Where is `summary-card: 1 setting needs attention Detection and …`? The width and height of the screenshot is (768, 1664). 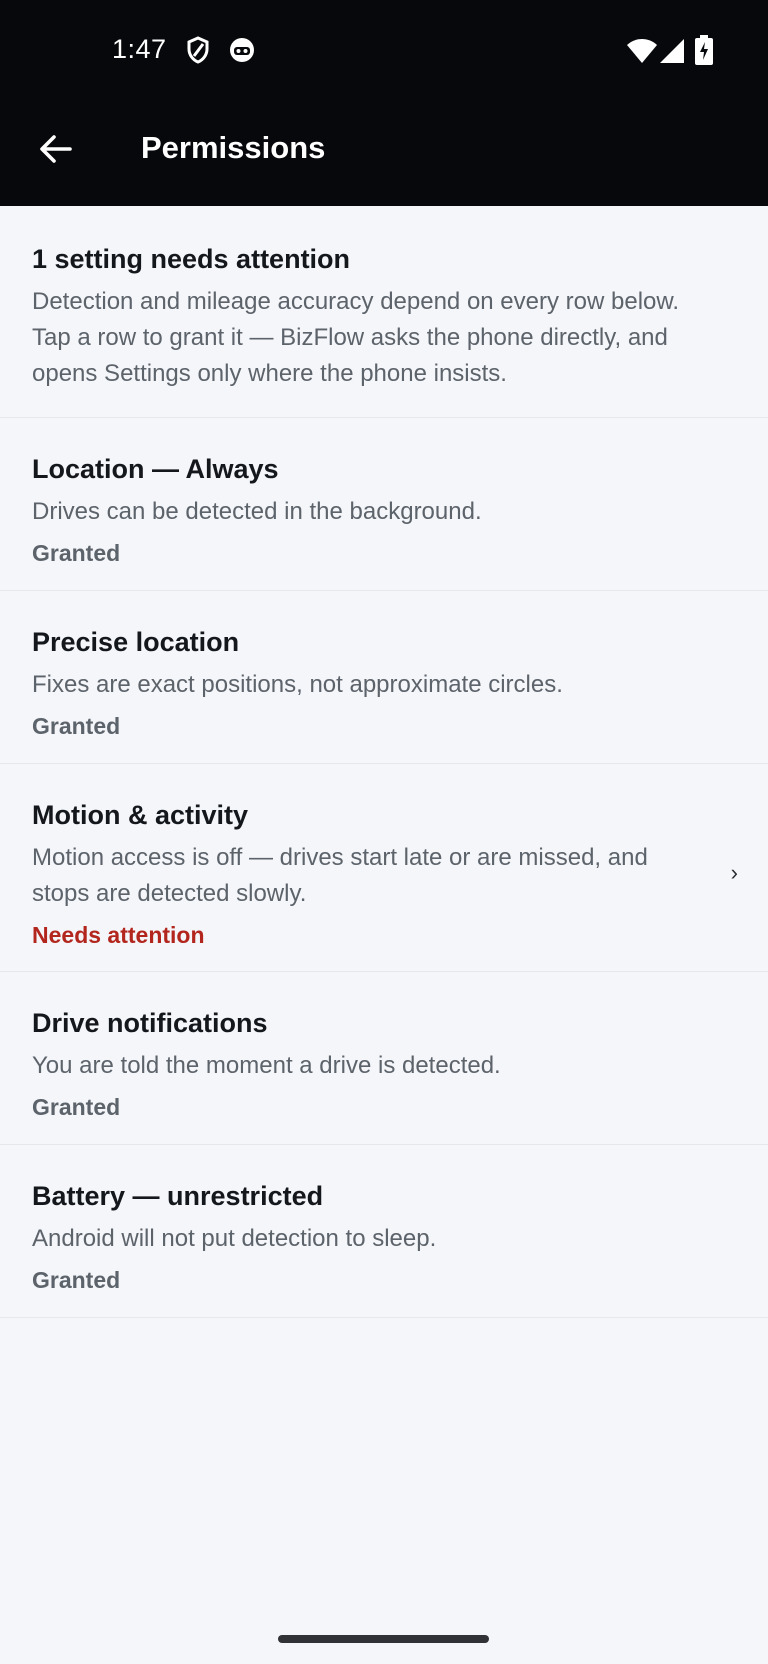 summary-card: 1 setting needs attention Detection and … is located at coordinates (384, 312).